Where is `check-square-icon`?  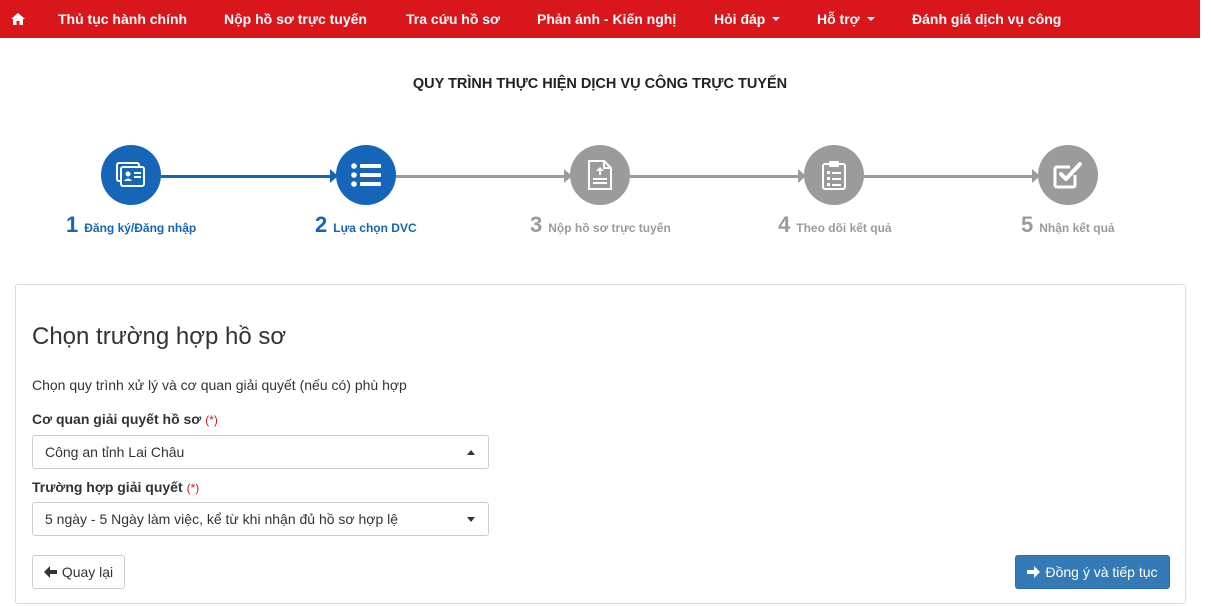
check-square-icon is located at coordinates (1067, 175).